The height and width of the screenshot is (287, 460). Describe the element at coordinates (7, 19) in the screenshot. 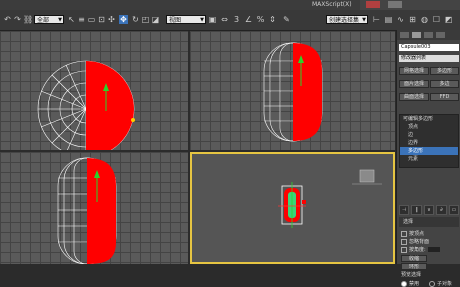

I see `undo-icon: ↶` at that location.